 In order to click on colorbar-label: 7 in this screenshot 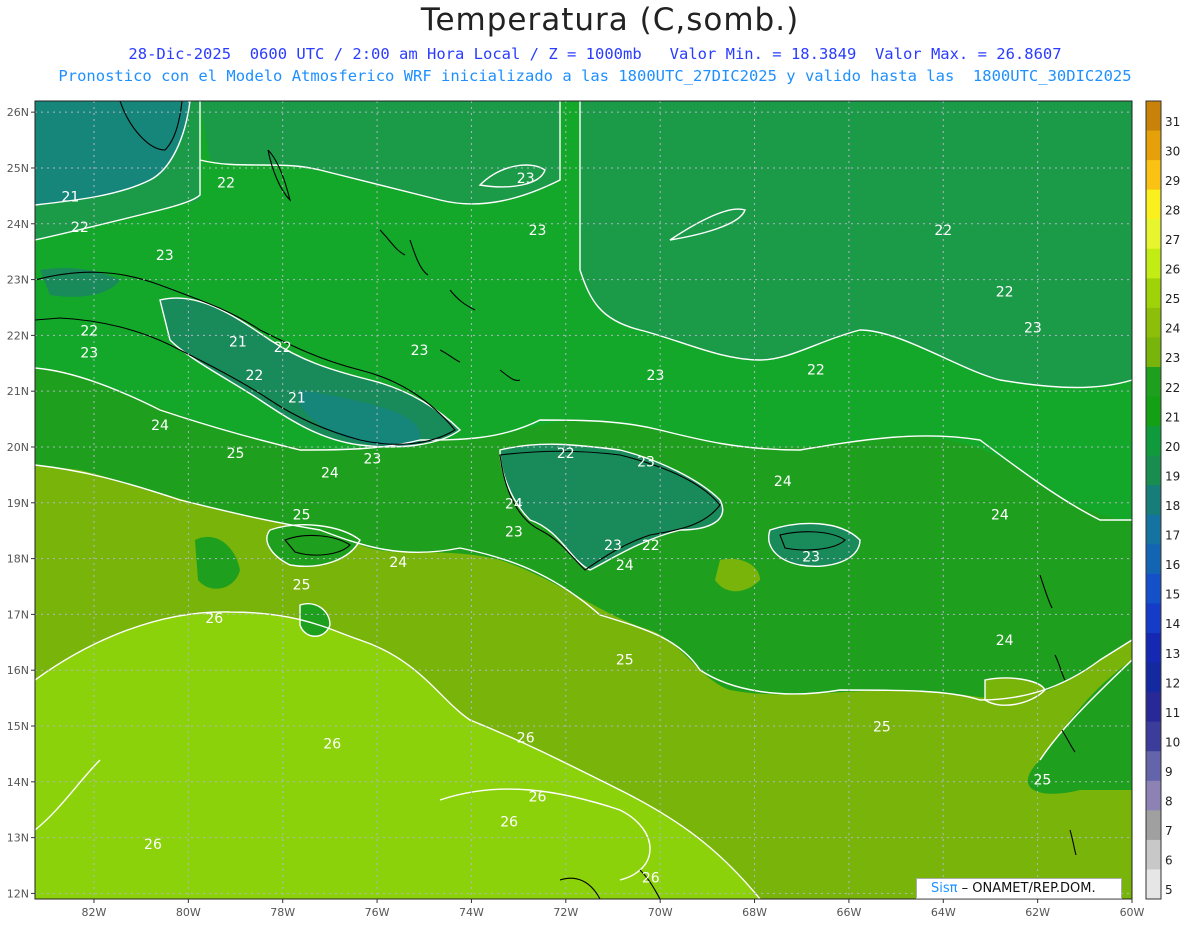, I will do `click(1169, 831)`.